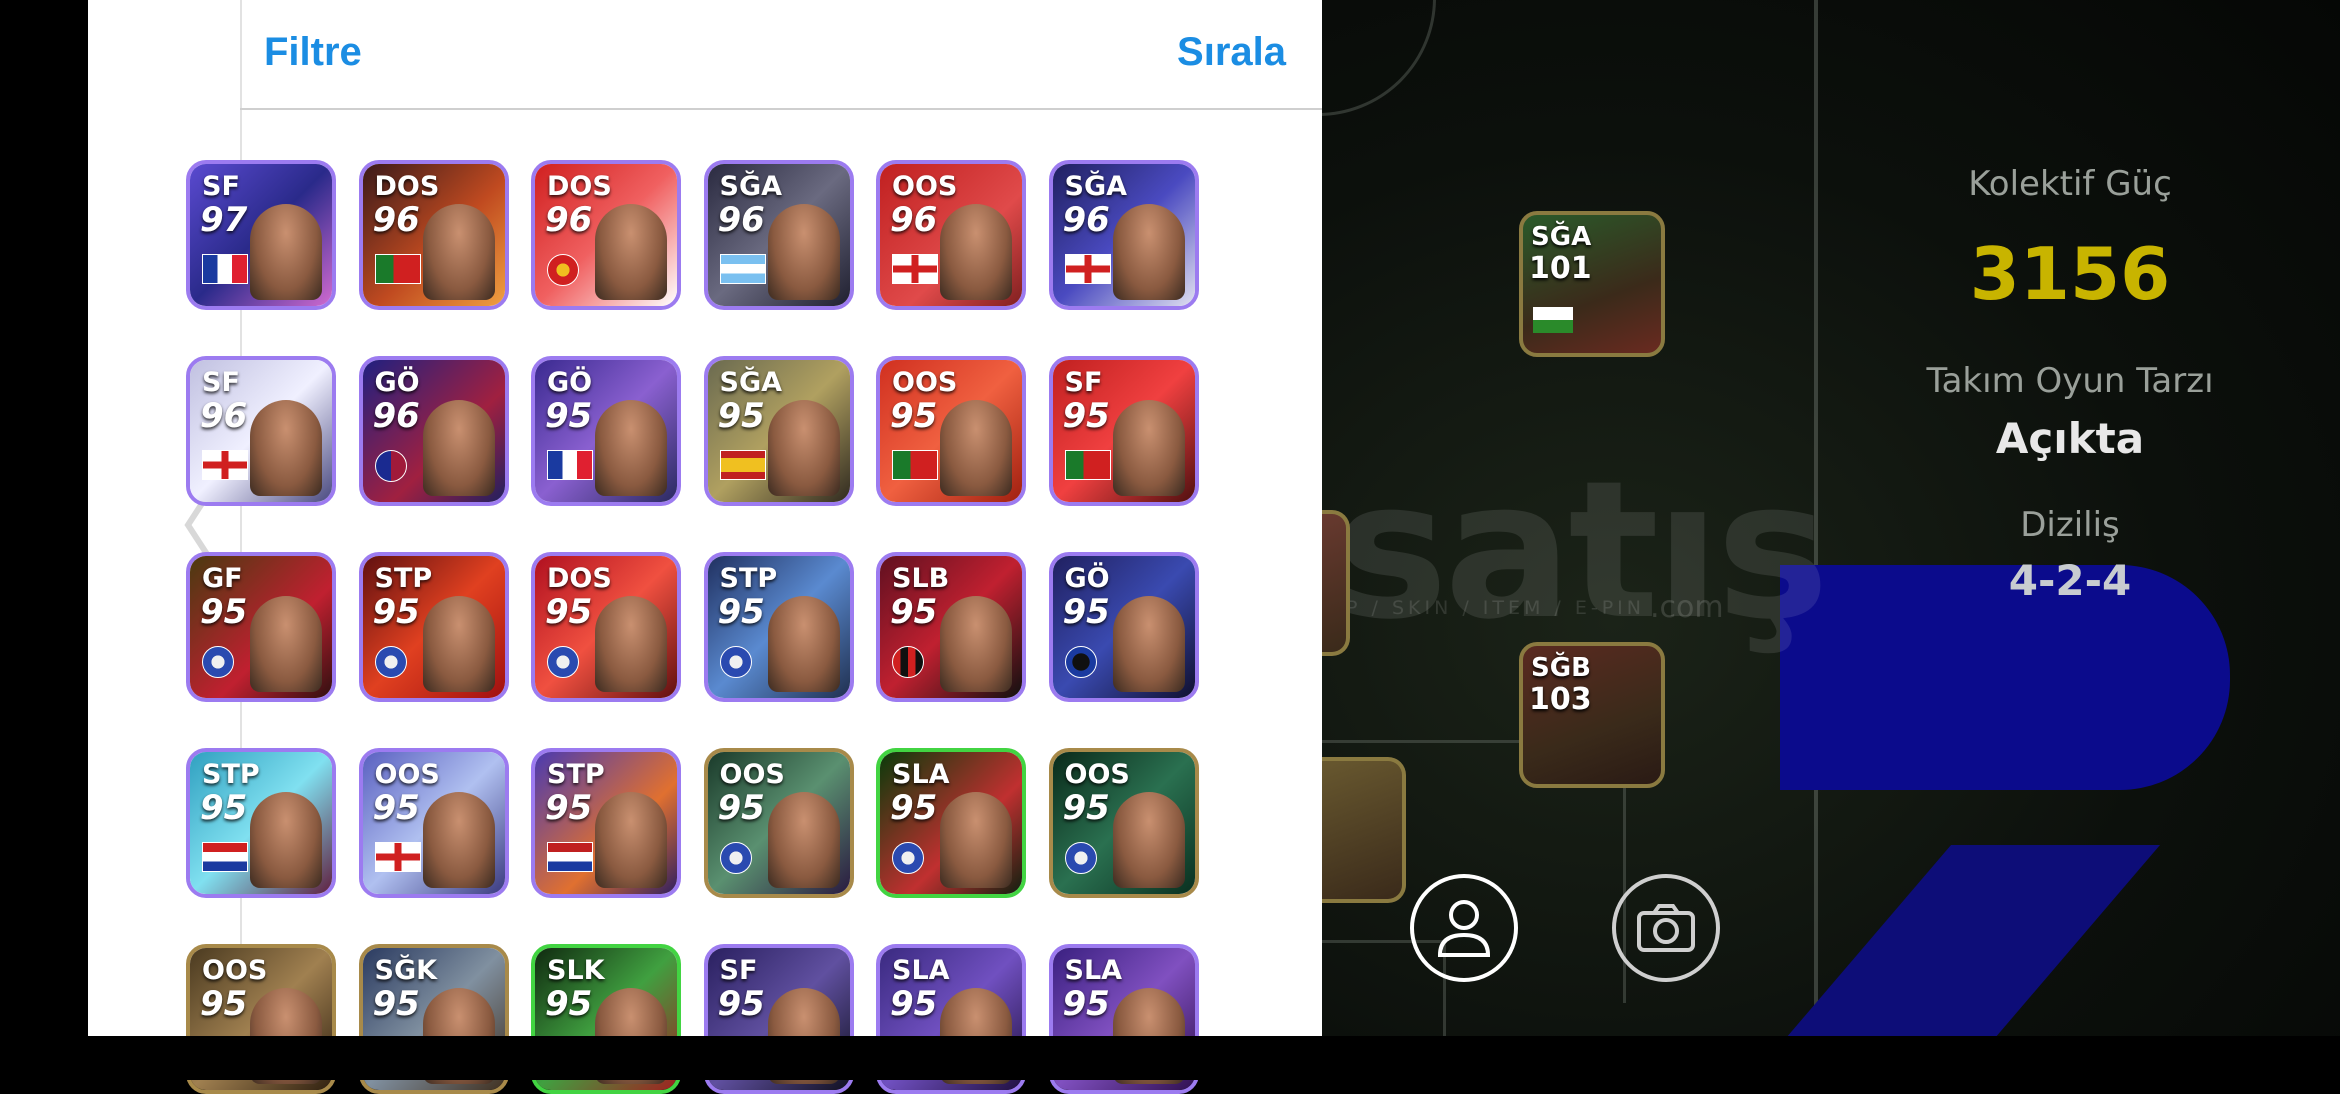  I want to click on player-rating: 97, so click(224, 220).